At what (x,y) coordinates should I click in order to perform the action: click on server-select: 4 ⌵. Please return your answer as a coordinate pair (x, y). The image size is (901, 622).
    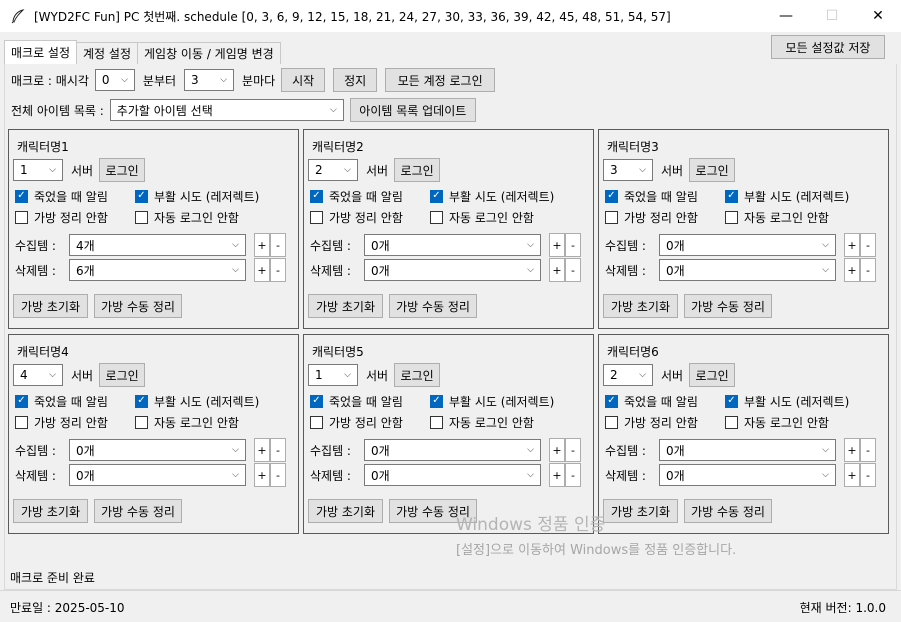
    Looking at the image, I should click on (38, 375).